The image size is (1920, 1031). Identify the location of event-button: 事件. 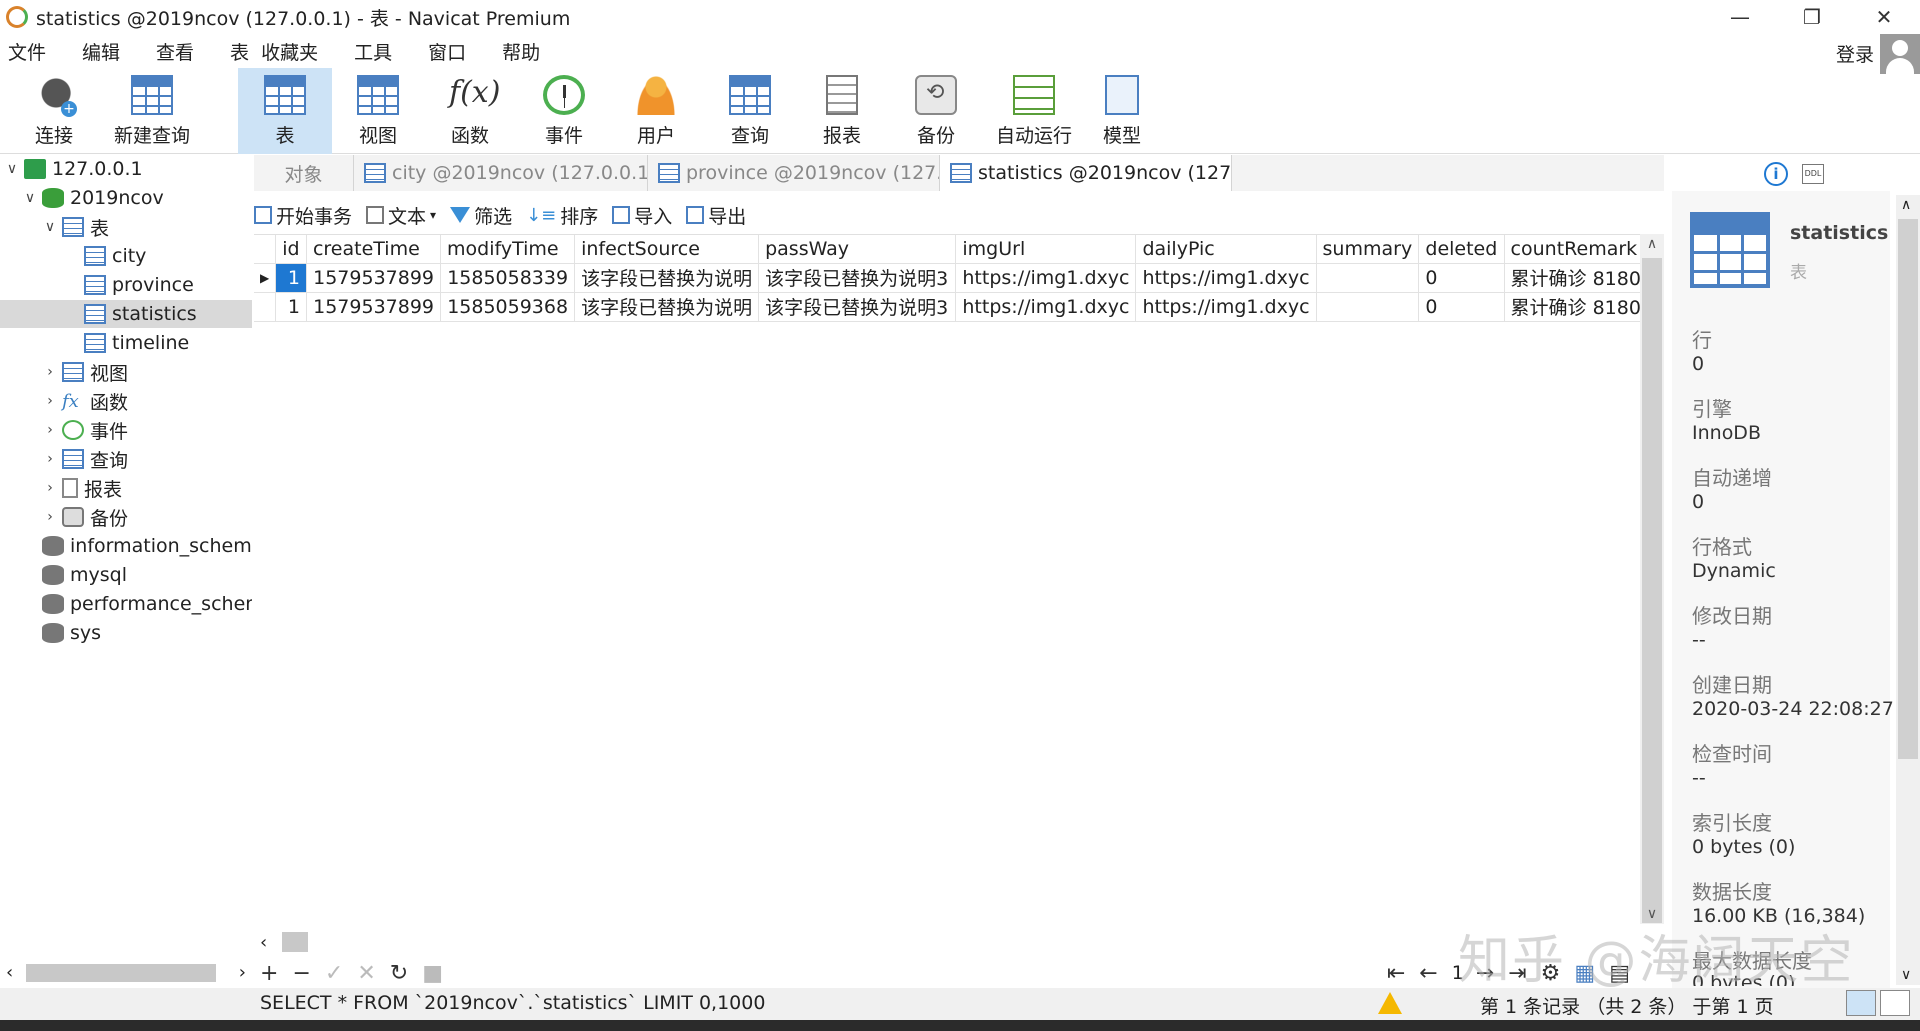
(564, 111).